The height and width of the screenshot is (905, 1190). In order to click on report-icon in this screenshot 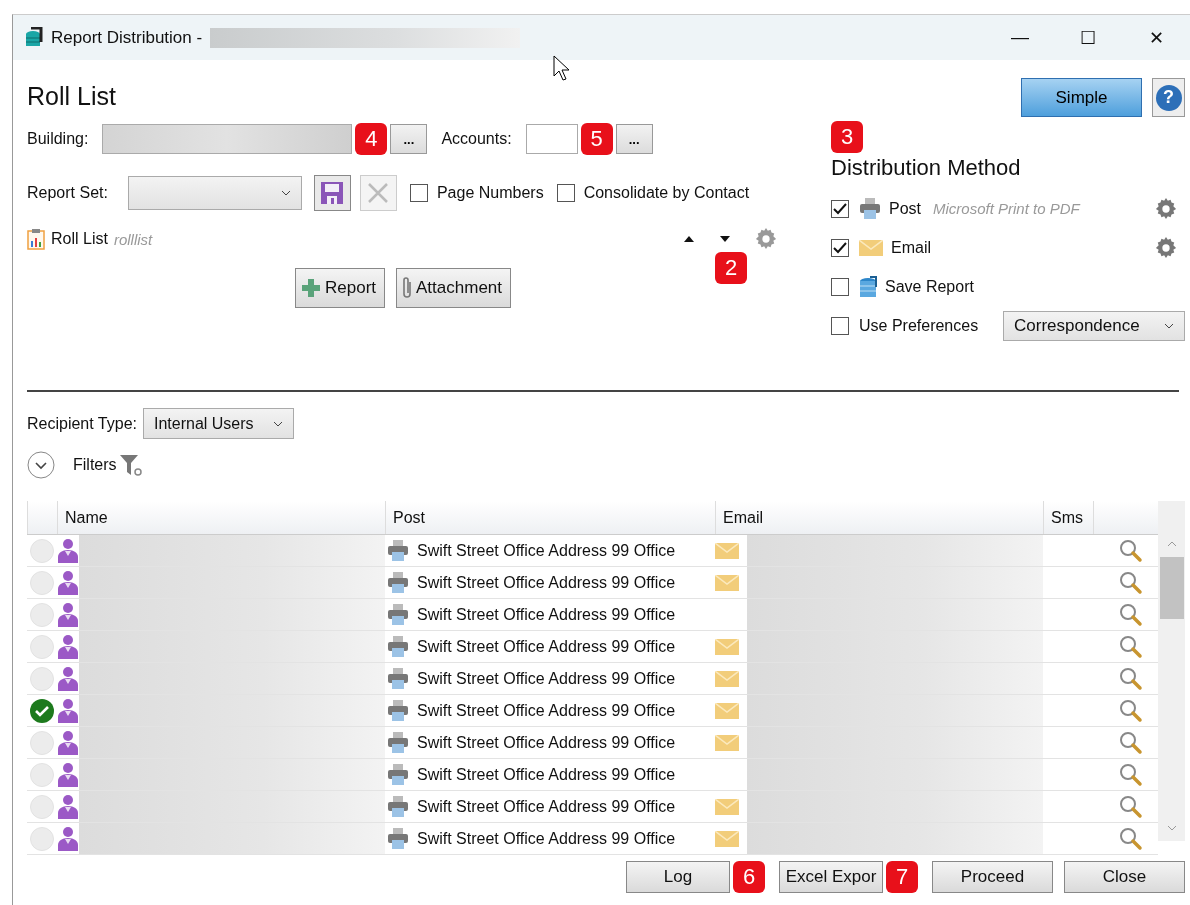, I will do `click(36, 239)`.